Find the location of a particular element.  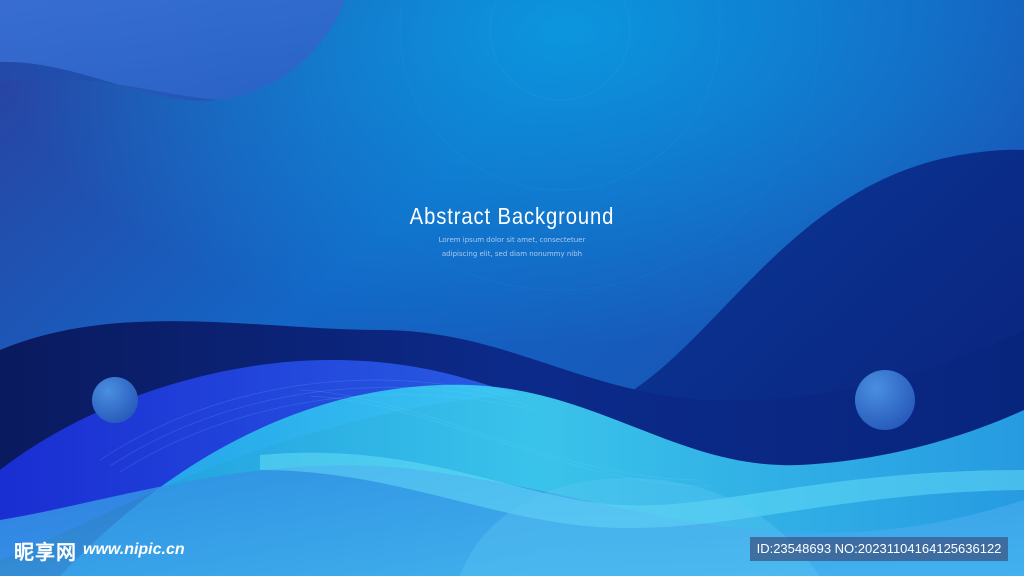

image-id-badge: ID:23548693 NO:20231104164125636122 is located at coordinates (879, 549).